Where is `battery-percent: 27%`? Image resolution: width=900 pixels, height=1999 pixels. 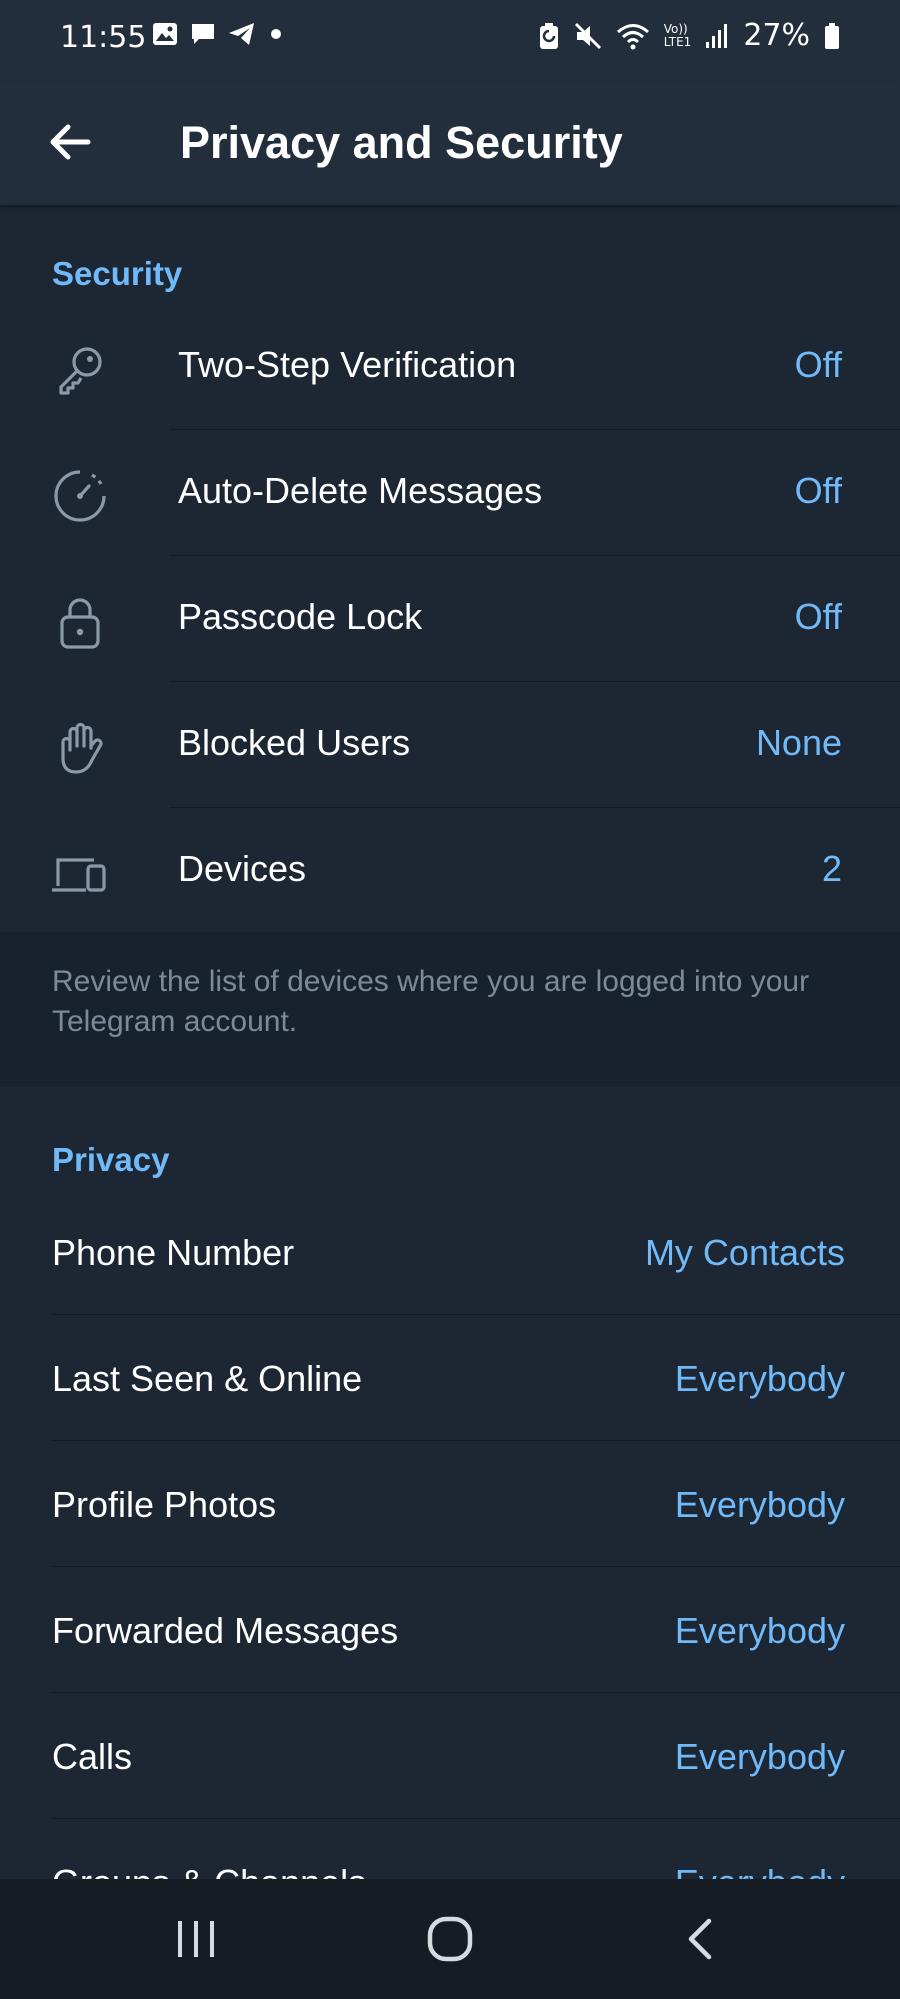 battery-percent: 27% is located at coordinates (776, 35).